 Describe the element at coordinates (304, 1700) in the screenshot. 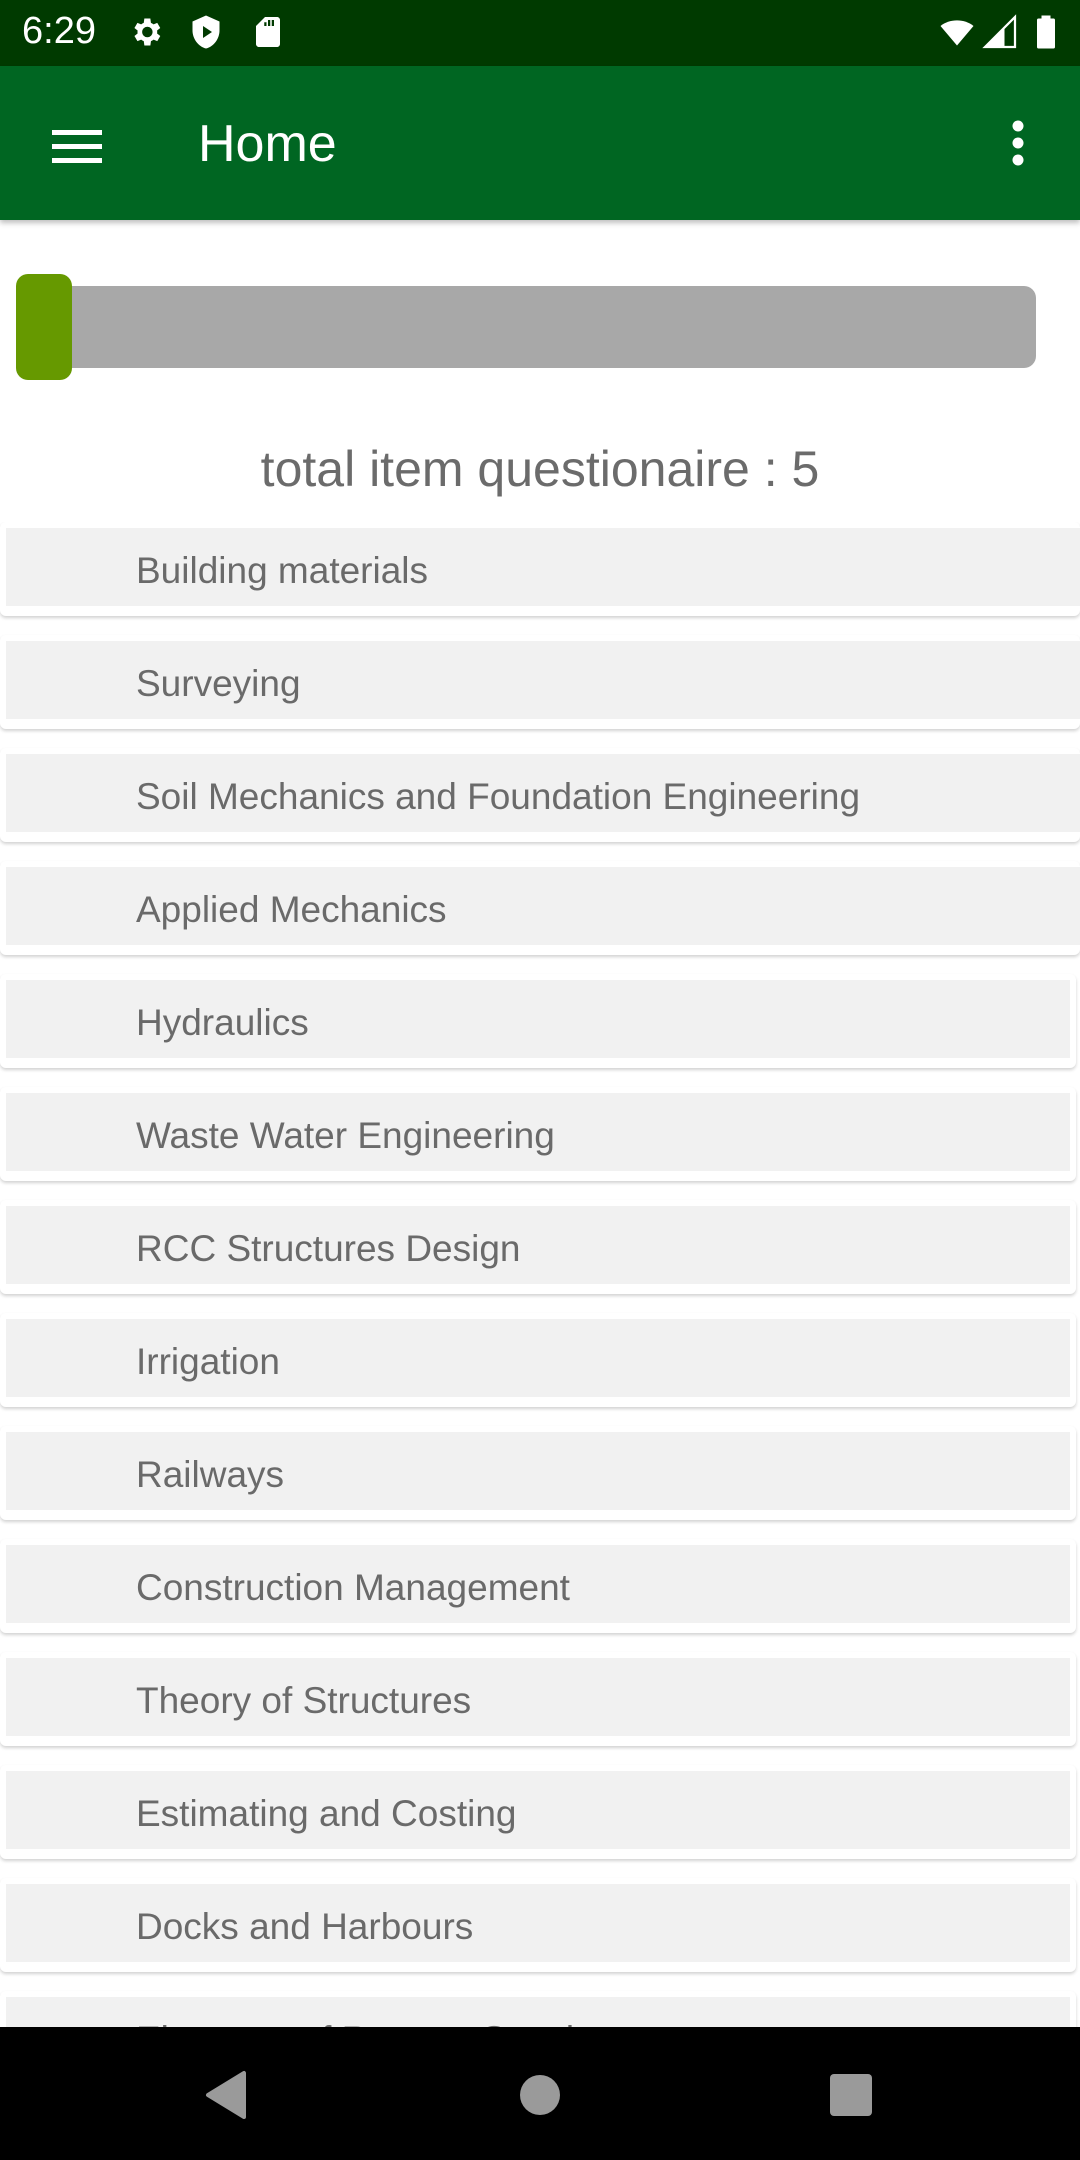

I see `list-item-label: Theory of Structures` at that location.